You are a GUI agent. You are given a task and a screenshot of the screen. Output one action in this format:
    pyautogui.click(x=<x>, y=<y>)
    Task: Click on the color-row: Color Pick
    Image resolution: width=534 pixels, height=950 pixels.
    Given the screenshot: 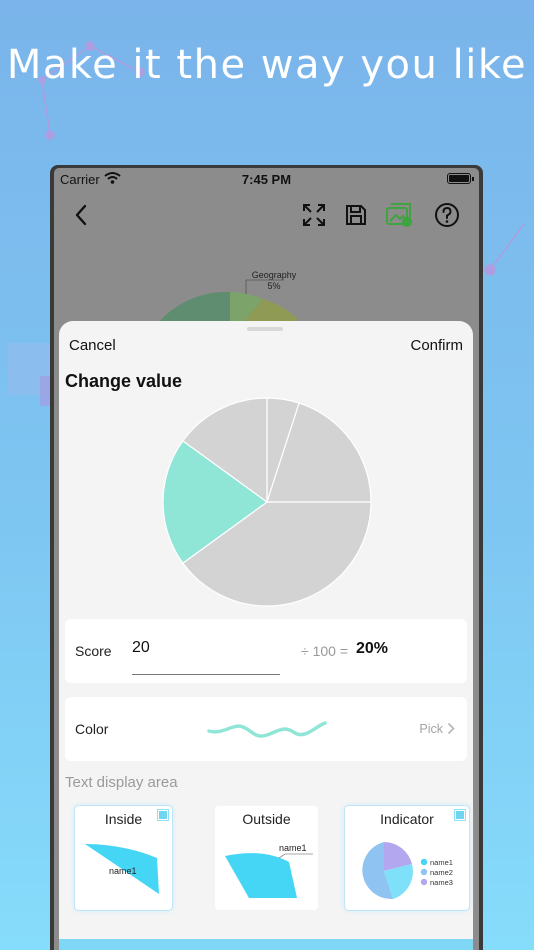 What is the action you would take?
    pyautogui.click(x=266, y=729)
    